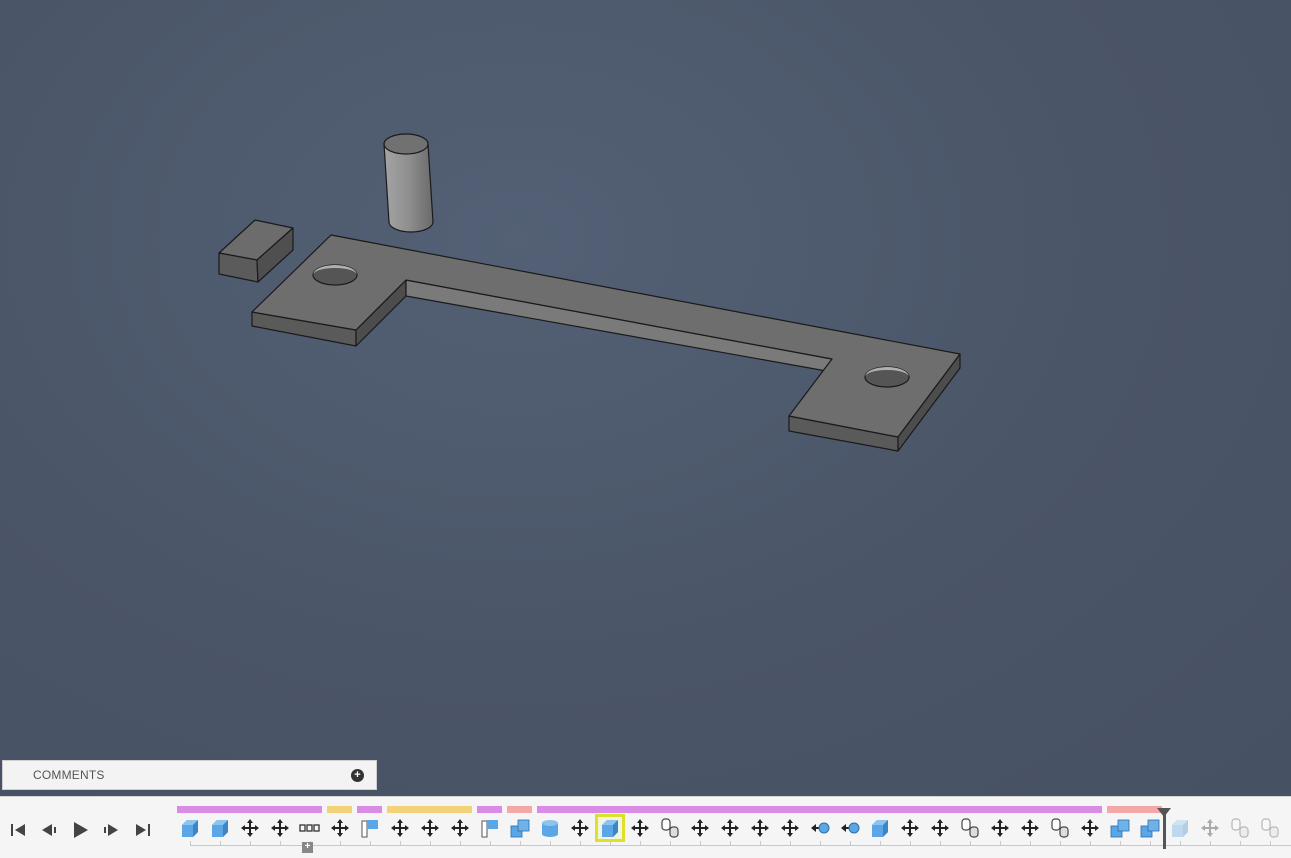 This screenshot has height=858, width=1291. What do you see at coordinates (550, 828) in the screenshot?
I see `cylinder-icon` at bounding box center [550, 828].